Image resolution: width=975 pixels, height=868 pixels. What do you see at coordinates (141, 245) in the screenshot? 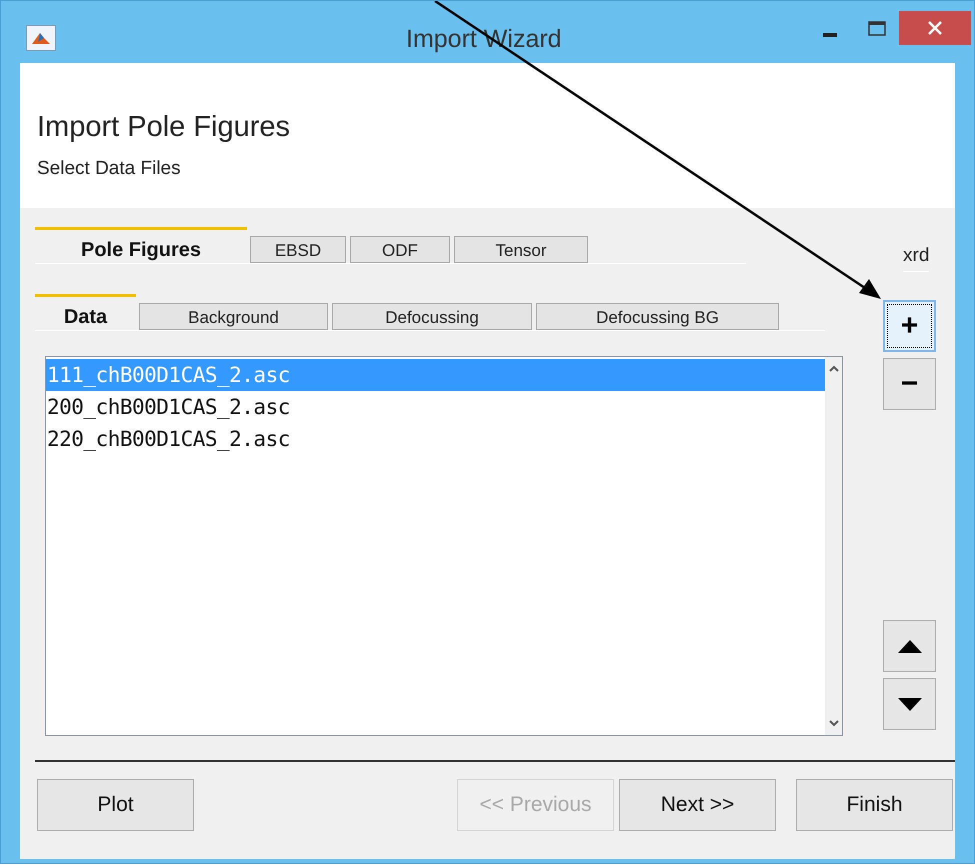
I see `tab: Pole Figures` at bounding box center [141, 245].